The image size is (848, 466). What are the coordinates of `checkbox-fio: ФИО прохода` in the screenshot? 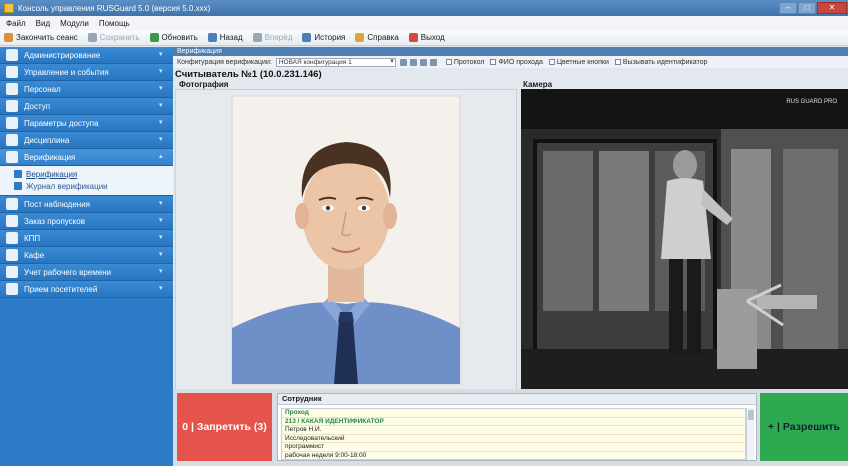 It's located at (516, 62).